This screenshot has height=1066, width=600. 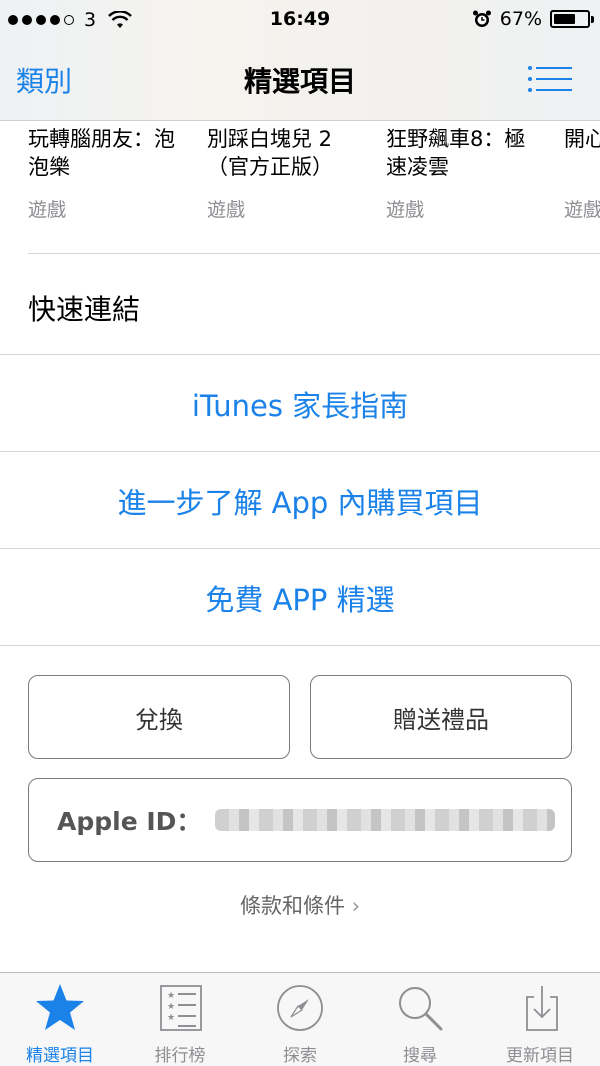 I want to click on app-name: 狂野飆車8：極速凌雲, so click(x=456, y=153).